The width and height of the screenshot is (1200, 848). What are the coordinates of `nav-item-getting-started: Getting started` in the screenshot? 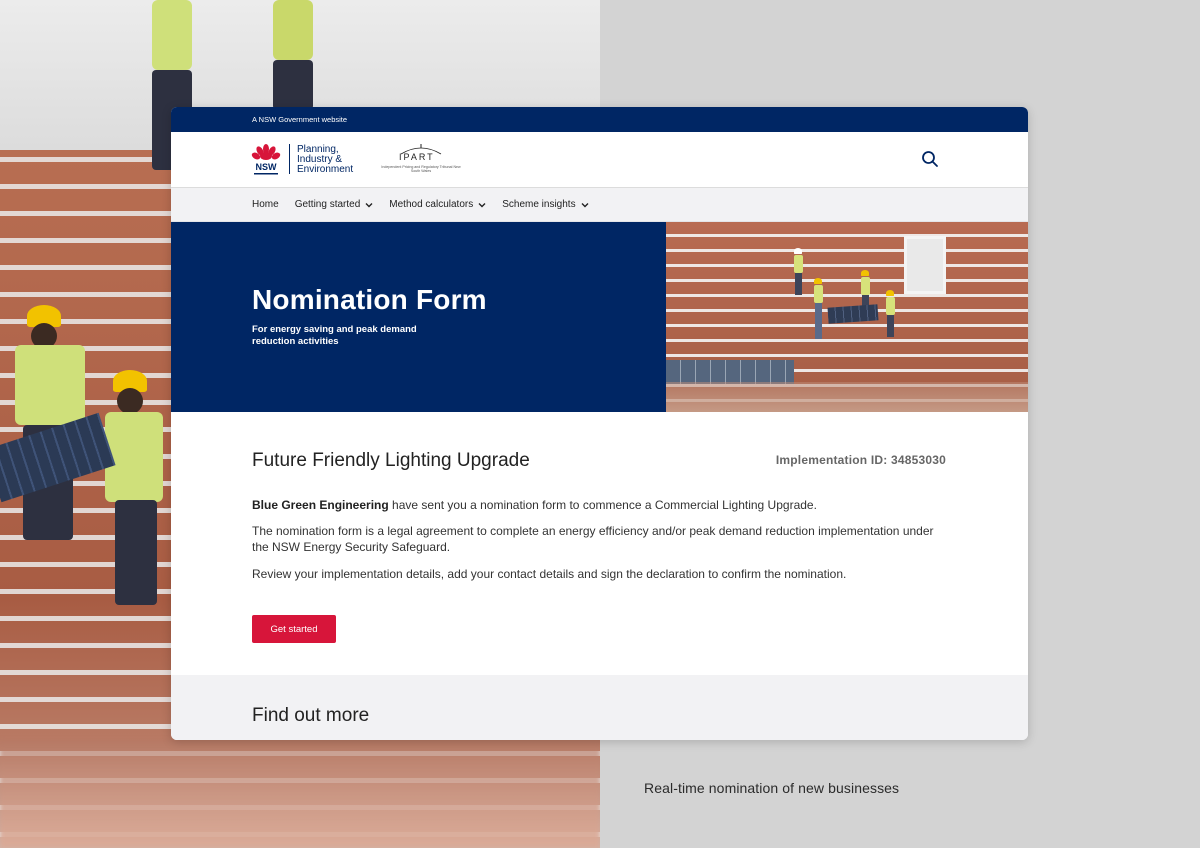 It's located at (334, 204).